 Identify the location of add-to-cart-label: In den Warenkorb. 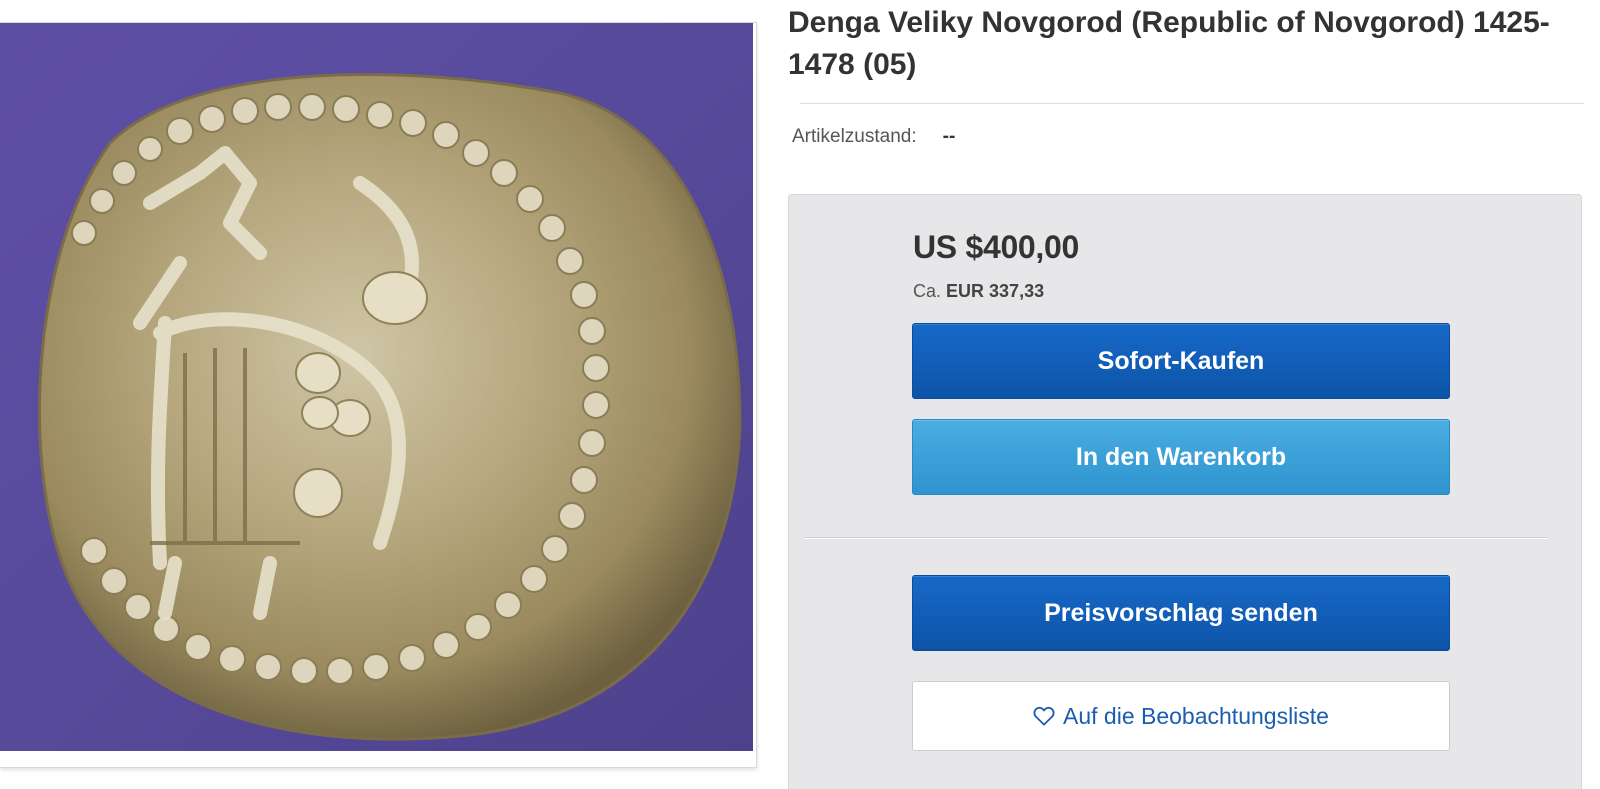
(1181, 456).